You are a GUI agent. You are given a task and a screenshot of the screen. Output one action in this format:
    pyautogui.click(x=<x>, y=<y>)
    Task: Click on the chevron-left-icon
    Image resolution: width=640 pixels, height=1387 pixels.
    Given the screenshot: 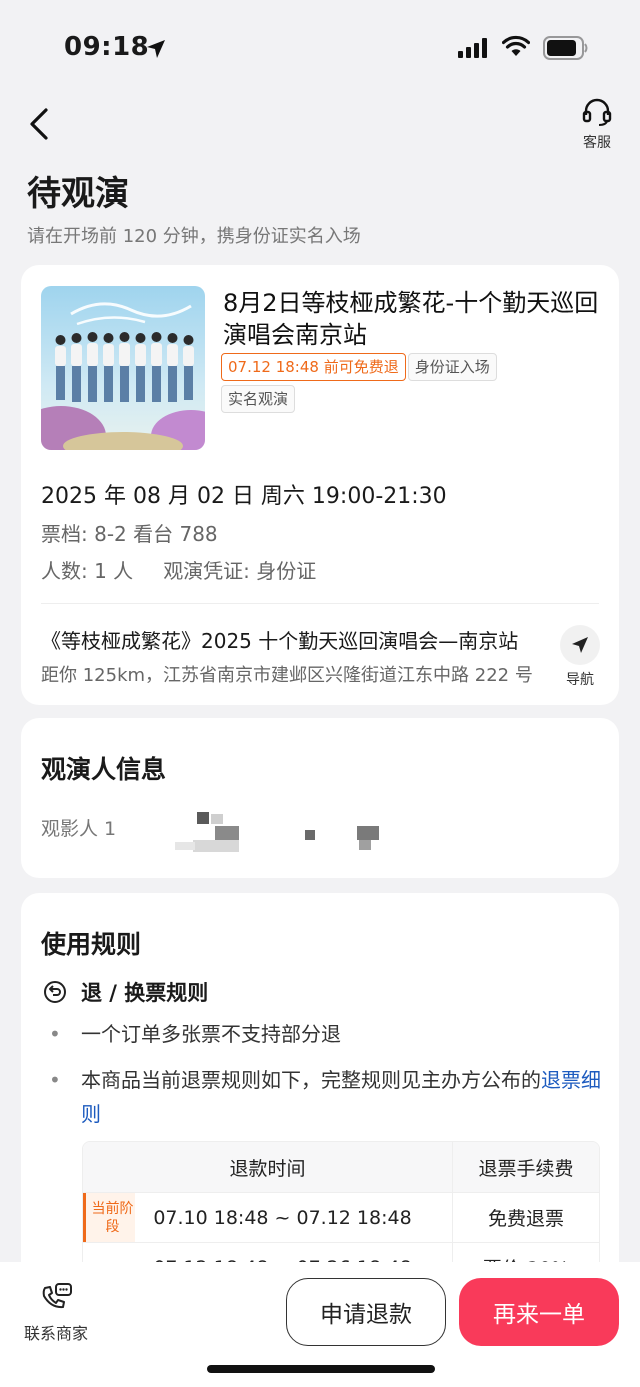 What is the action you would take?
    pyautogui.click(x=39, y=124)
    